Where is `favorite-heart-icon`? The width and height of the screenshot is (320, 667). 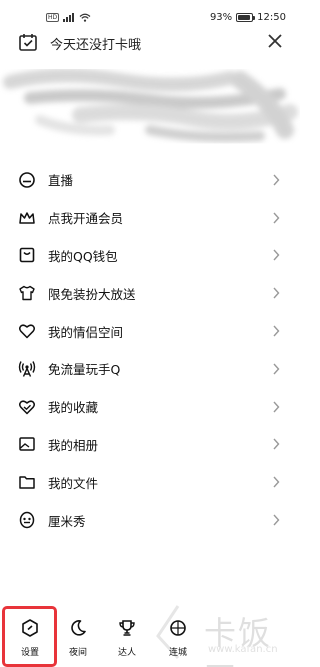
favorite-heart-icon is located at coordinates (27, 407).